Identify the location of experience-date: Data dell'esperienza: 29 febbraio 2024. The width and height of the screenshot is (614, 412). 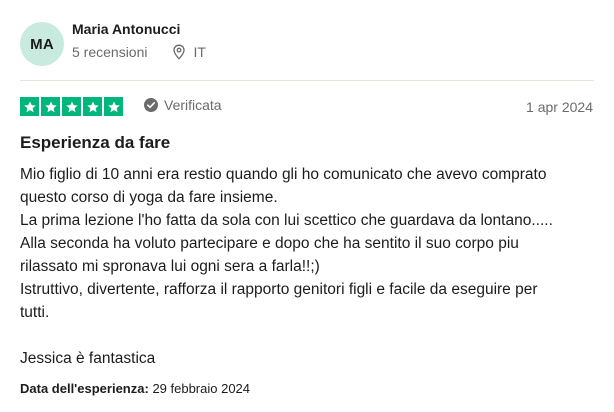
(135, 388).